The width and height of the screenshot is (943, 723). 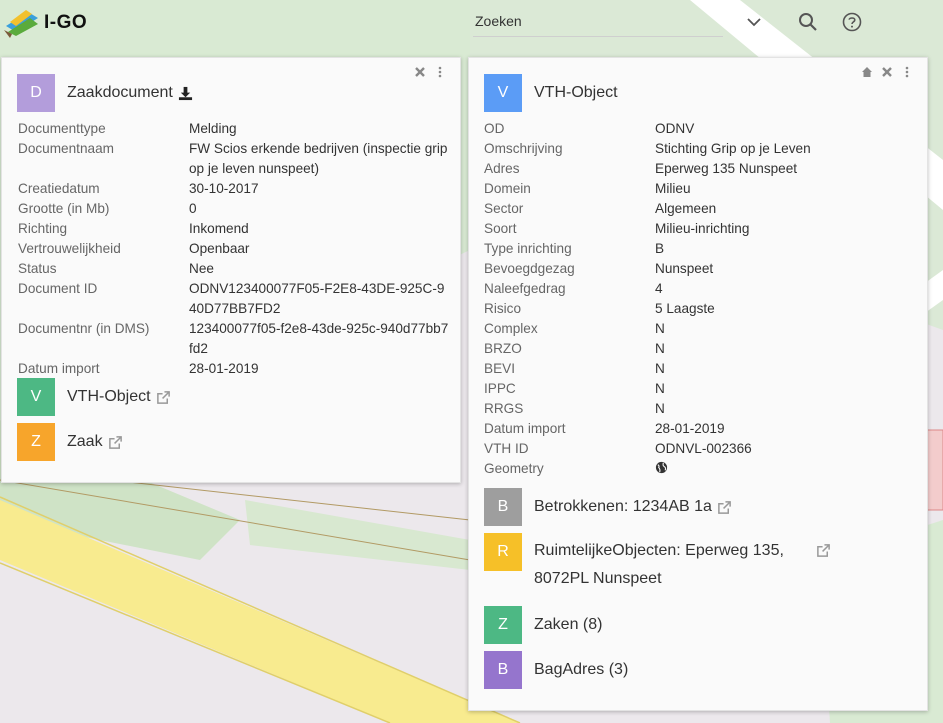 I want to click on relation-vth-object: V VTH-Object, so click(x=94, y=397).